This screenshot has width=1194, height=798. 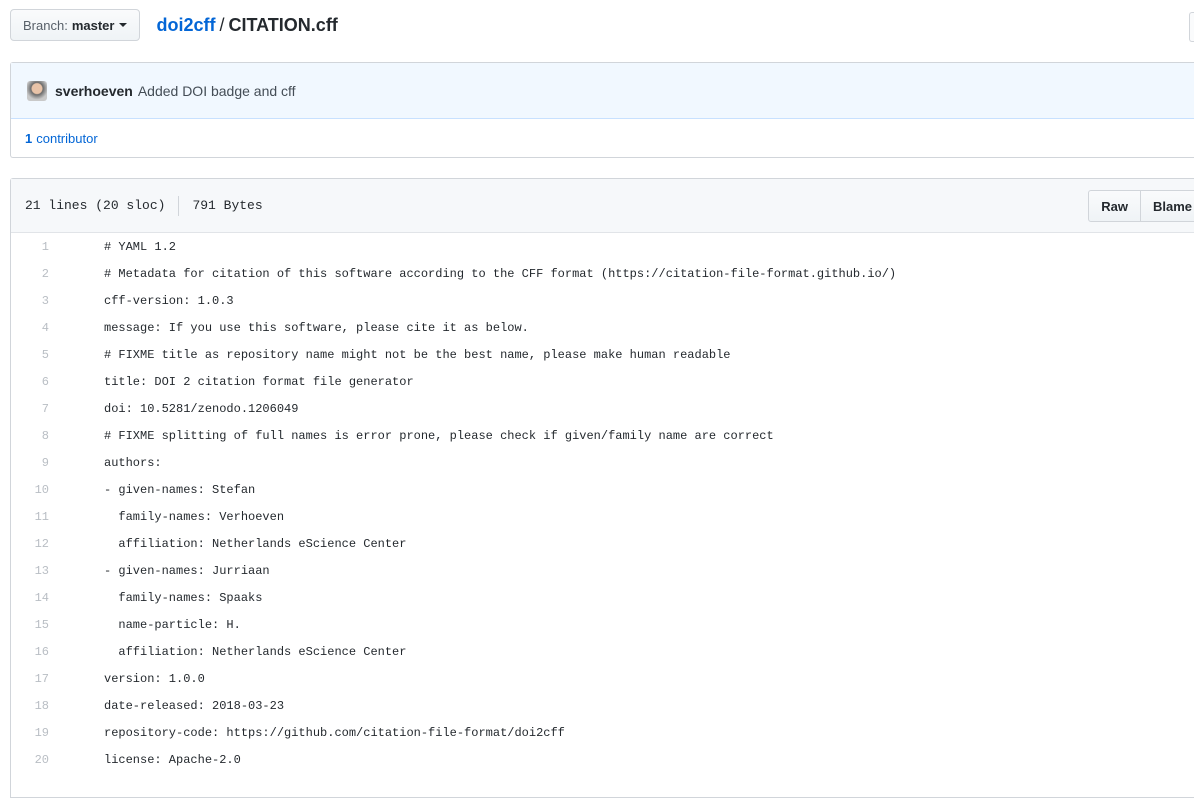 I want to click on raw-button: Raw, so click(x=1114, y=206).